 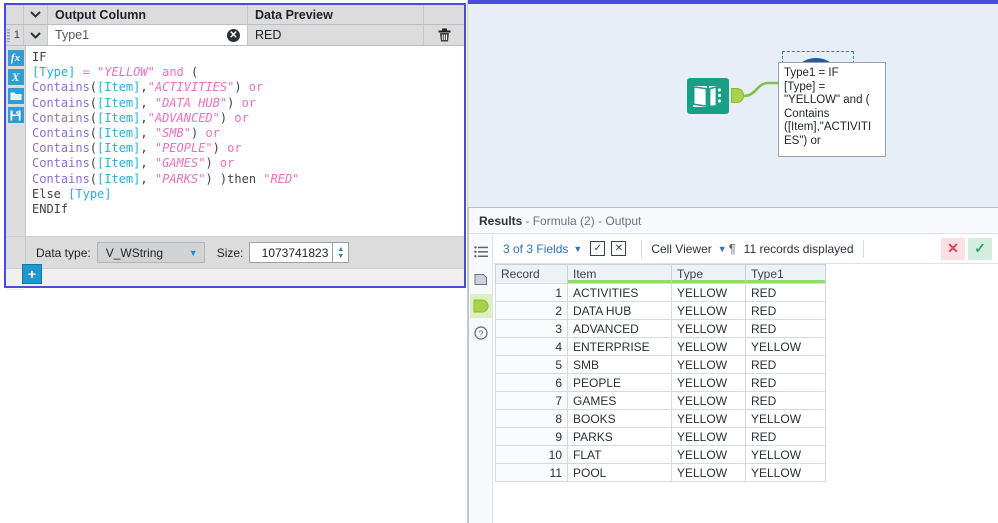 What do you see at coordinates (340, 256) in the screenshot?
I see `stepper-down-icon: ▼` at bounding box center [340, 256].